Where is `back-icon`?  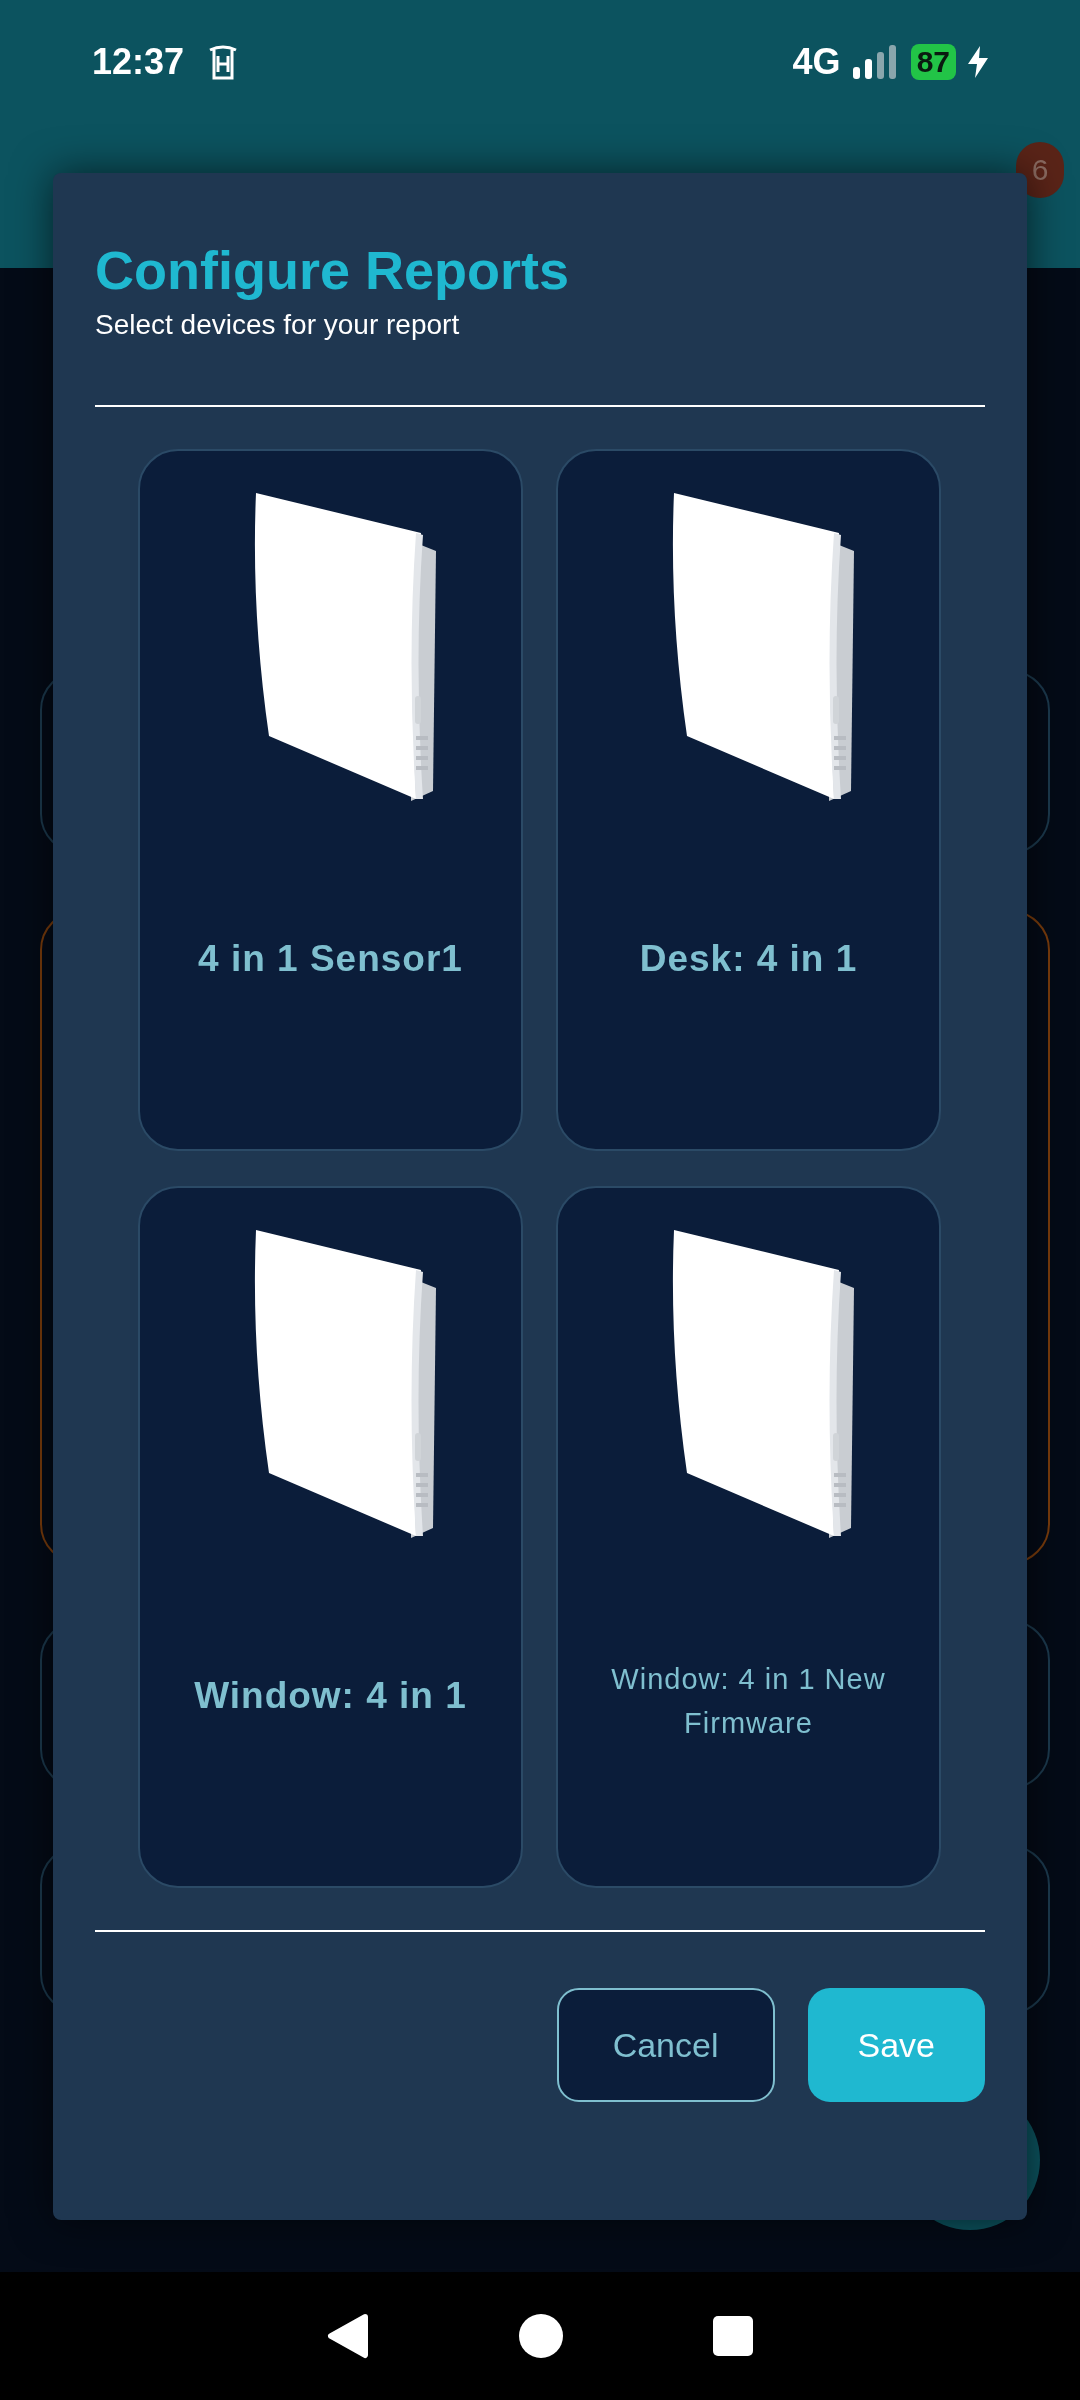 back-icon is located at coordinates (348, 2336).